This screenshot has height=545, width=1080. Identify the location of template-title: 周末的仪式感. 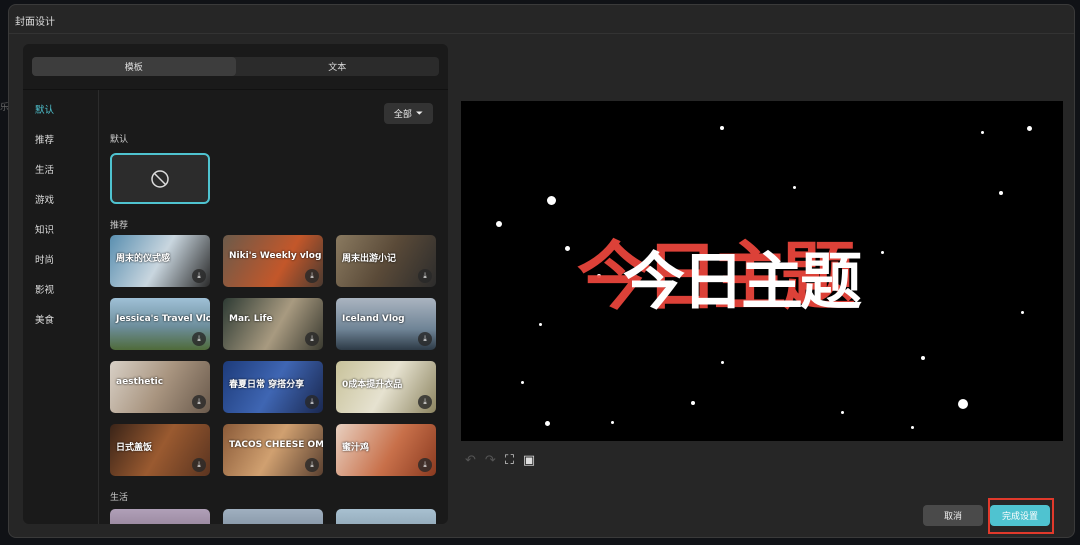
(143, 259).